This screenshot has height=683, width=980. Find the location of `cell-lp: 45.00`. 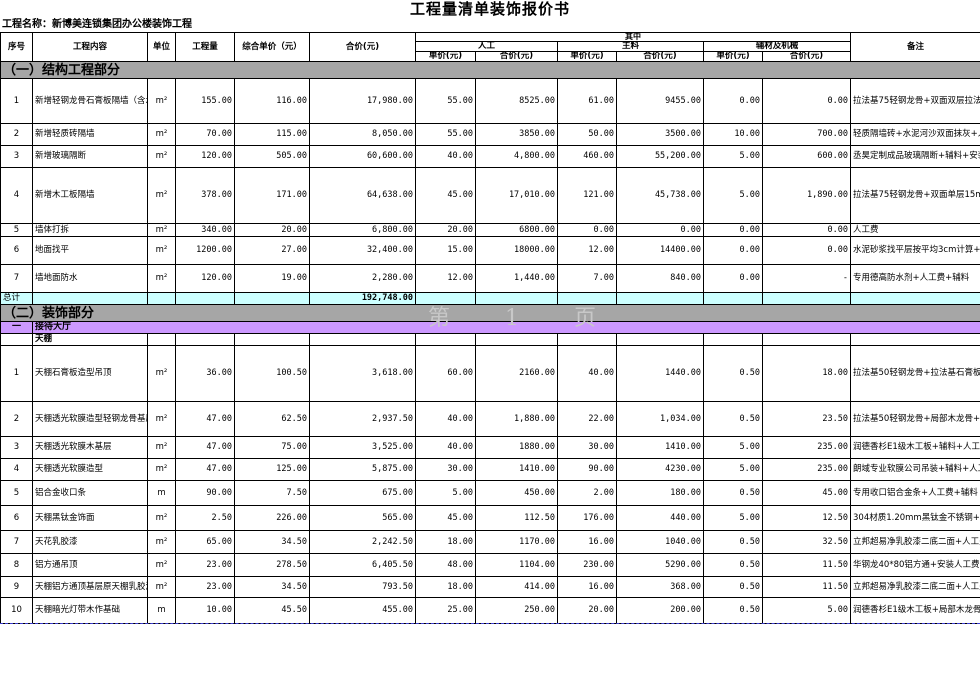

cell-lp: 45.00 is located at coordinates (445, 195).